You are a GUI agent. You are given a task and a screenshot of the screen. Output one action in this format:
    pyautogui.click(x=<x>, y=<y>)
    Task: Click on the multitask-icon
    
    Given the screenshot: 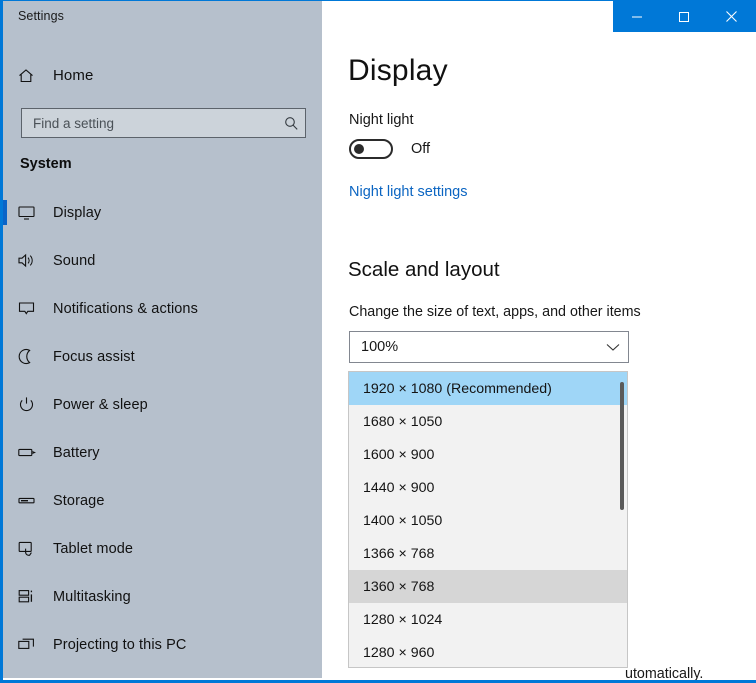 What is the action you would take?
    pyautogui.click(x=35, y=596)
    